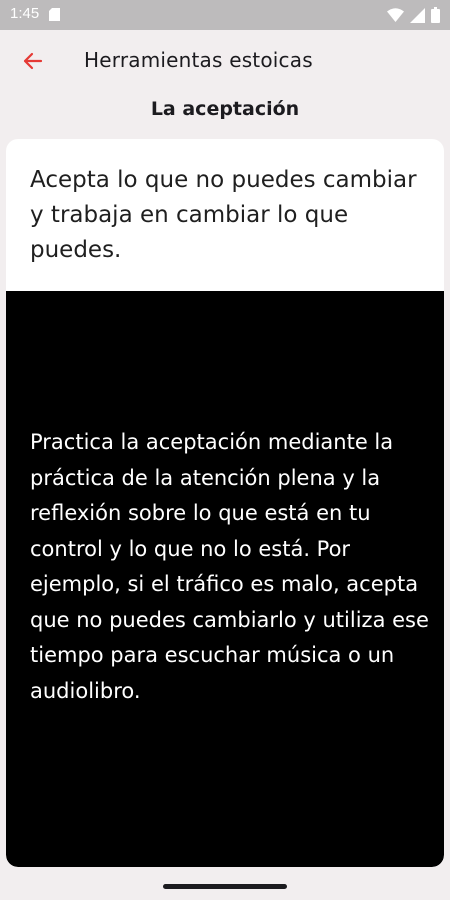 The height and width of the screenshot is (900, 450). I want to click on signal-icon, so click(417, 15).